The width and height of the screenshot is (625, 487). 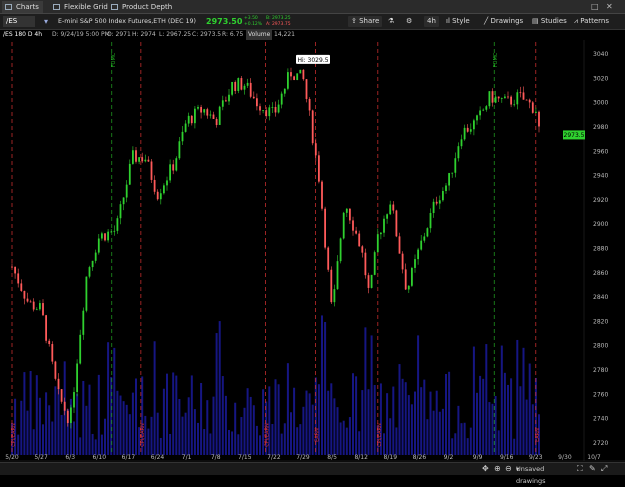 I want to click on time-tick-label: 7/8, so click(x=216, y=457).